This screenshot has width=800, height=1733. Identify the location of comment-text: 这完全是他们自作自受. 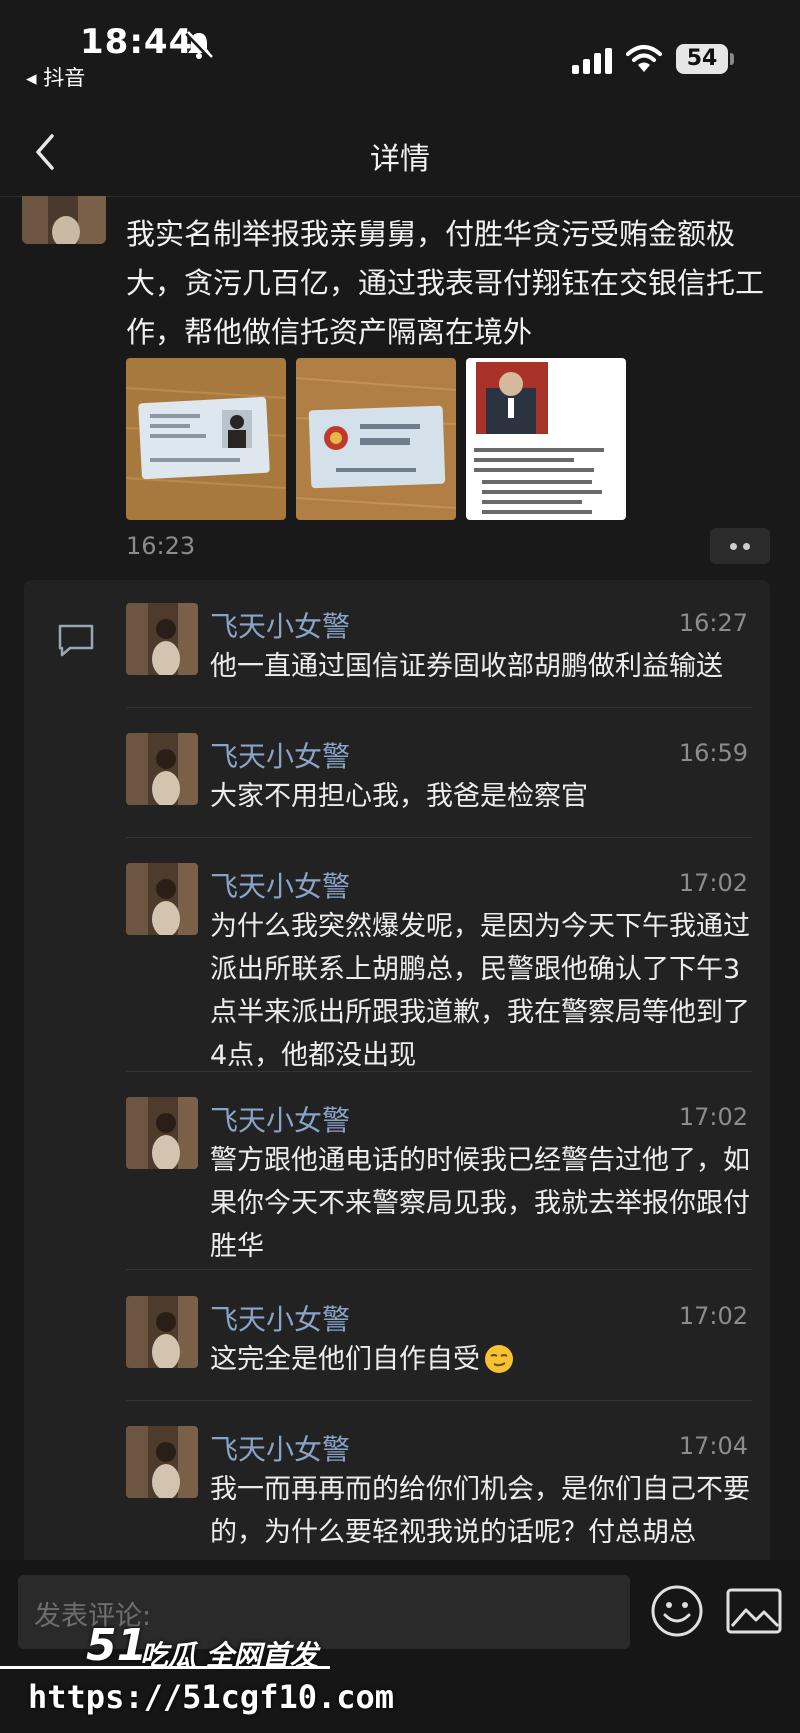
(345, 1359).